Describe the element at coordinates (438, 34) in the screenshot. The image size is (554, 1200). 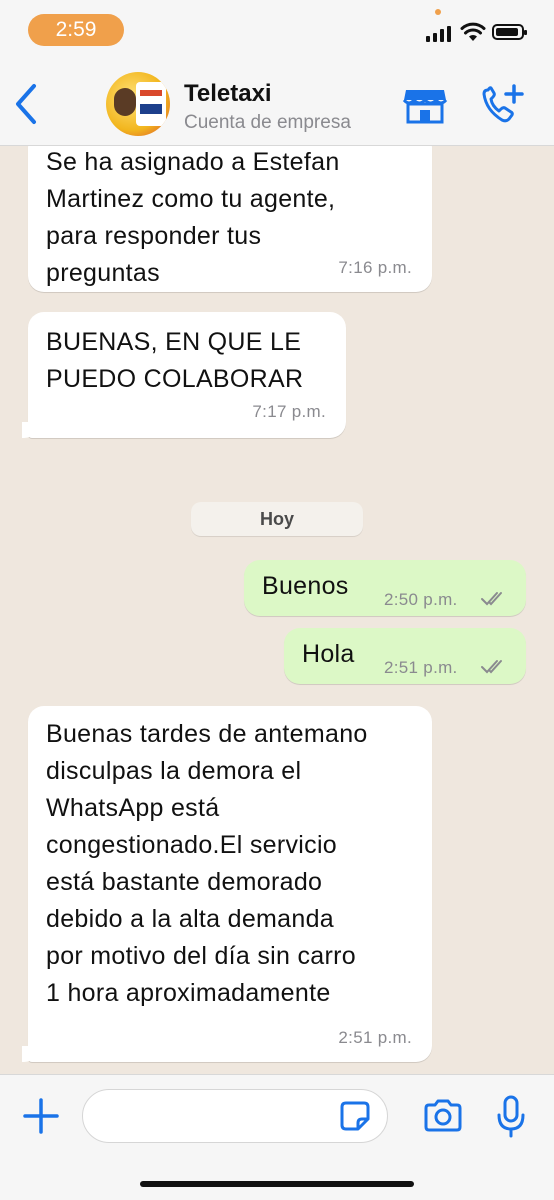
I see `cellular-signal-icon` at that location.